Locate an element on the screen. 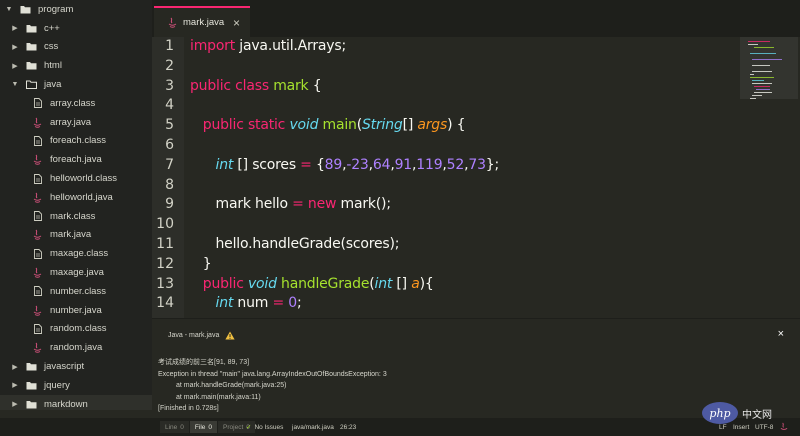 The width and height of the screenshot is (800, 436). code-line: public void handleGrade(int [] a){ is located at coordinates (318, 283).